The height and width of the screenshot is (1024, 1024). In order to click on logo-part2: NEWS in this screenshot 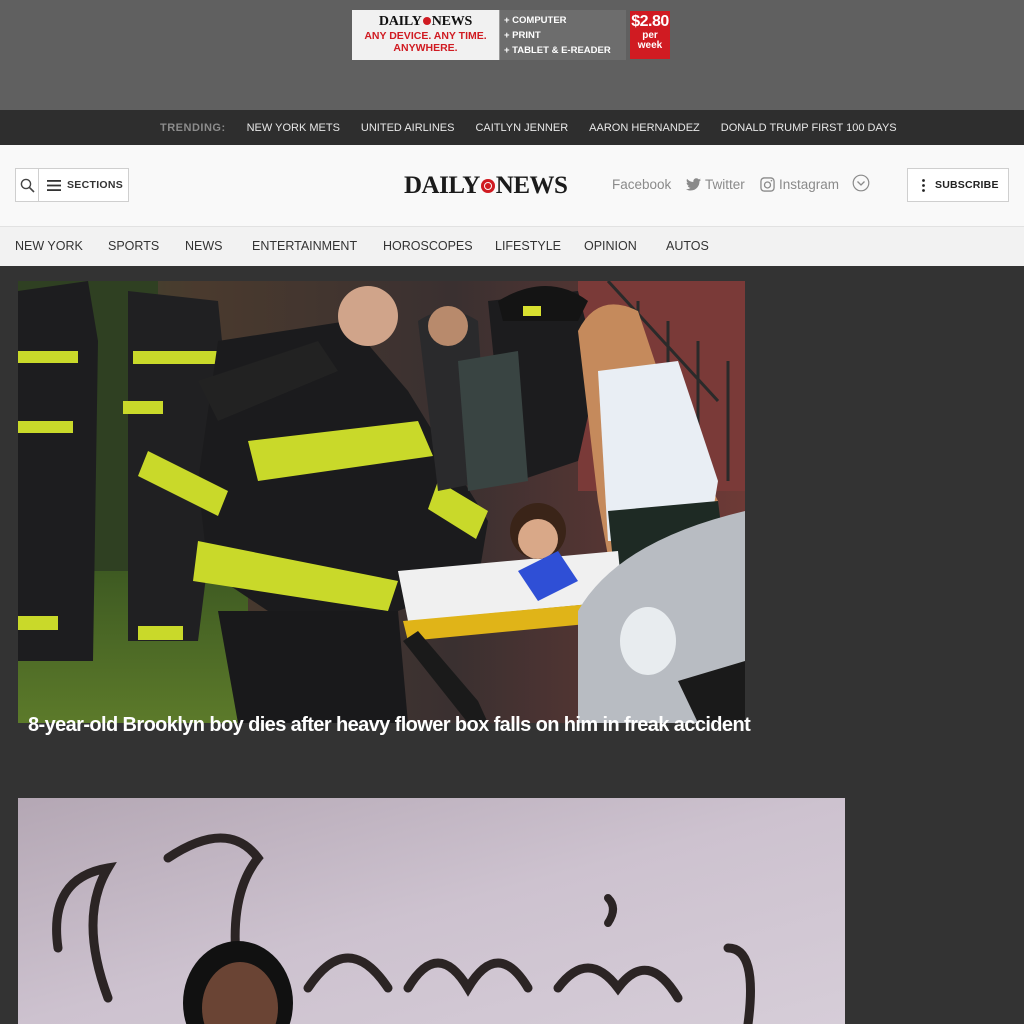, I will do `click(531, 185)`.